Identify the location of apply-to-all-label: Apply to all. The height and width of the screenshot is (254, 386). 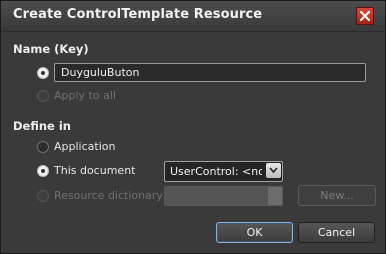
(85, 95).